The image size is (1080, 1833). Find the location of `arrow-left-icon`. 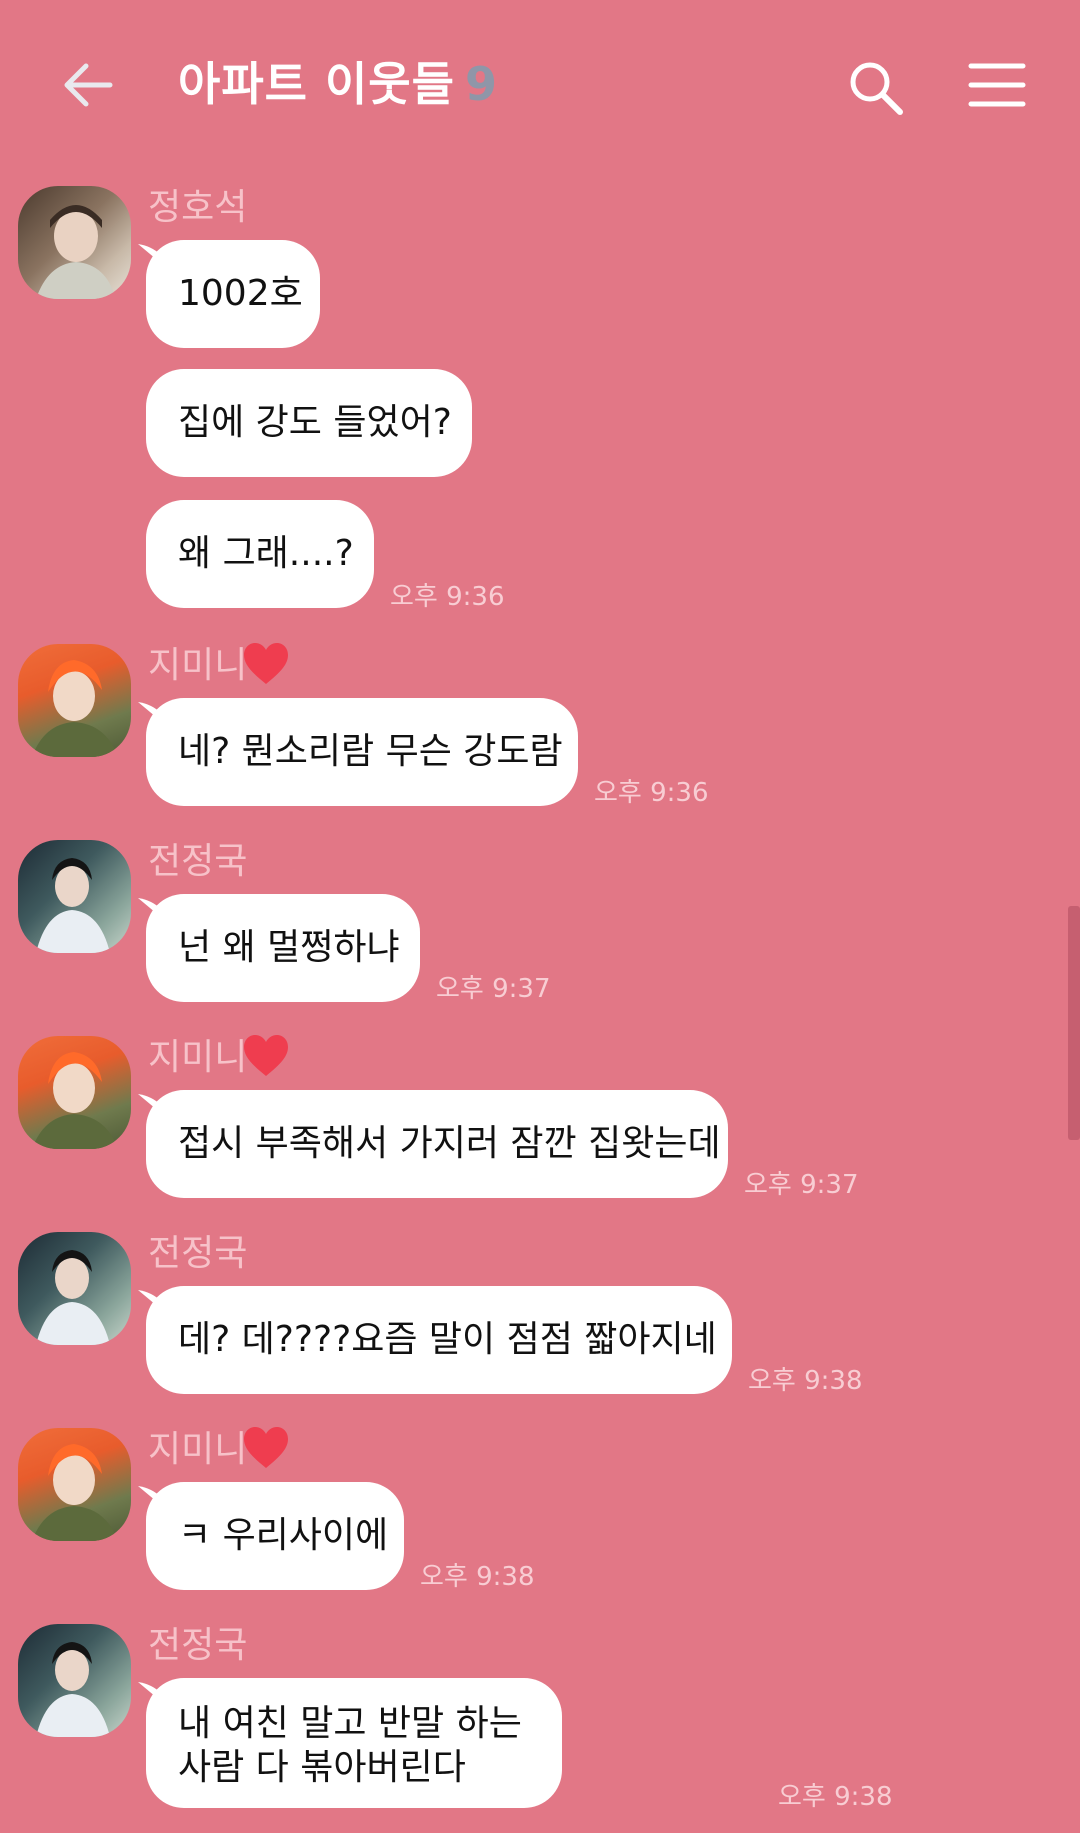

arrow-left-icon is located at coordinates (88, 85).